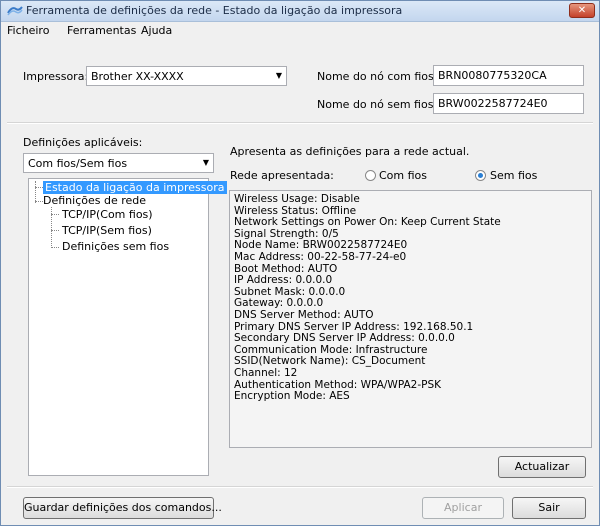 This screenshot has width=600, height=526. What do you see at coordinates (107, 214) in the screenshot?
I see `tree-item-tcpip-wired: TCP/IP(Com fios)` at bounding box center [107, 214].